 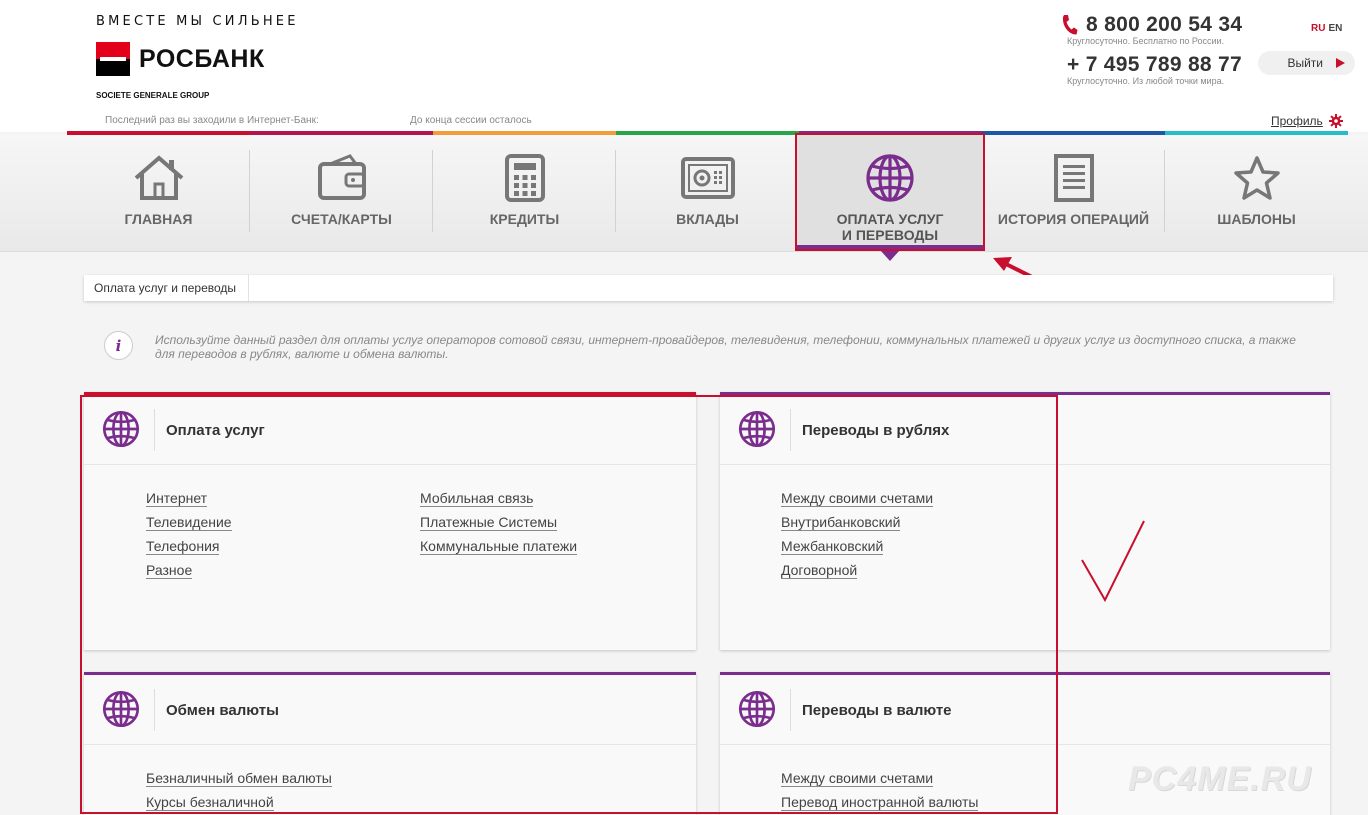 What do you see at coordinates (197, 21) in the screenshot?
I see `slogan: ВМЕСТЕ МЫ СИЛЬНЕЕ` at bounding box center [197, 21].